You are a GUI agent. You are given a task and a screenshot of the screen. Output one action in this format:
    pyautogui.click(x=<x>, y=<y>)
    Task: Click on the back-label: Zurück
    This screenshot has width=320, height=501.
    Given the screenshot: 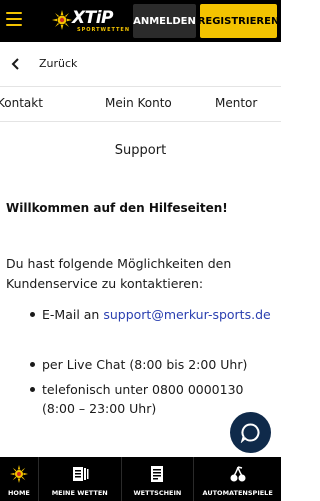 What is the action you would take?
    pyautogui.click(x=58, y=63)
    